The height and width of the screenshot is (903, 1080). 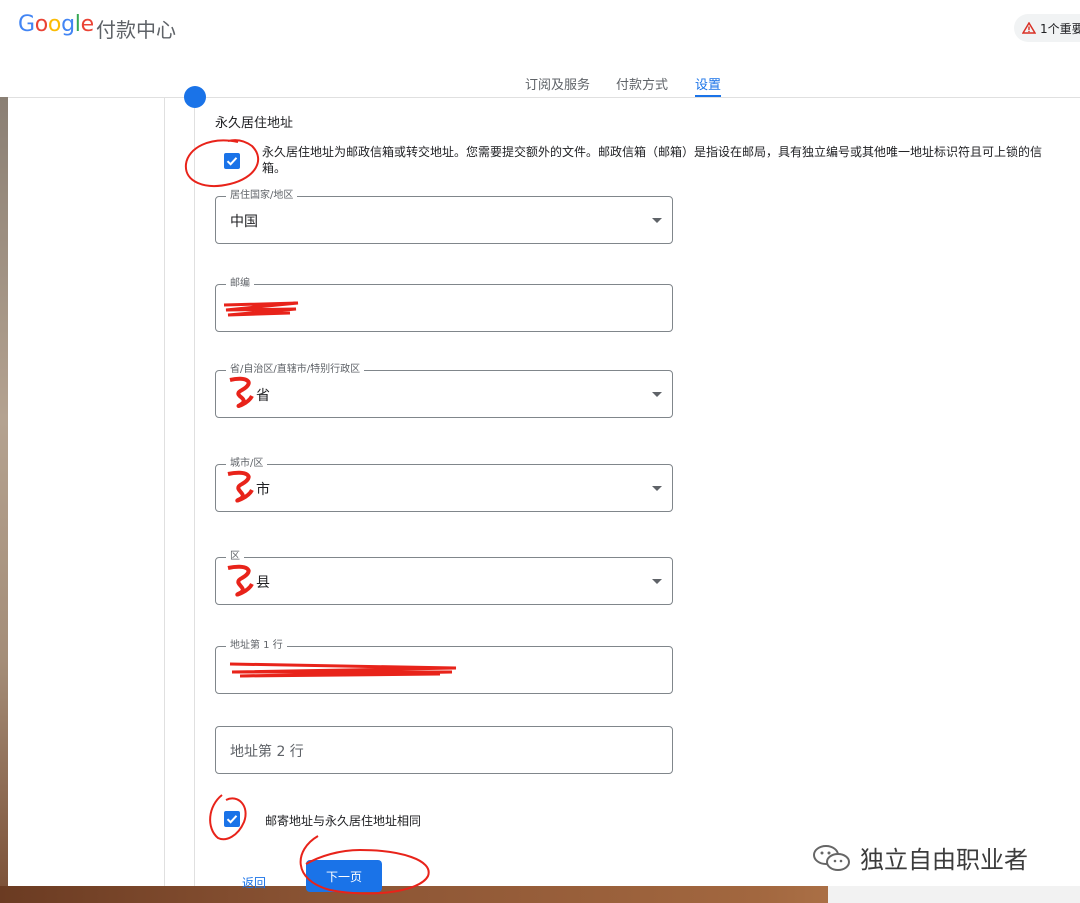 I want to click on tab-bar: 订阅及服务 付款方式 设置, so click(x=544, y=85).